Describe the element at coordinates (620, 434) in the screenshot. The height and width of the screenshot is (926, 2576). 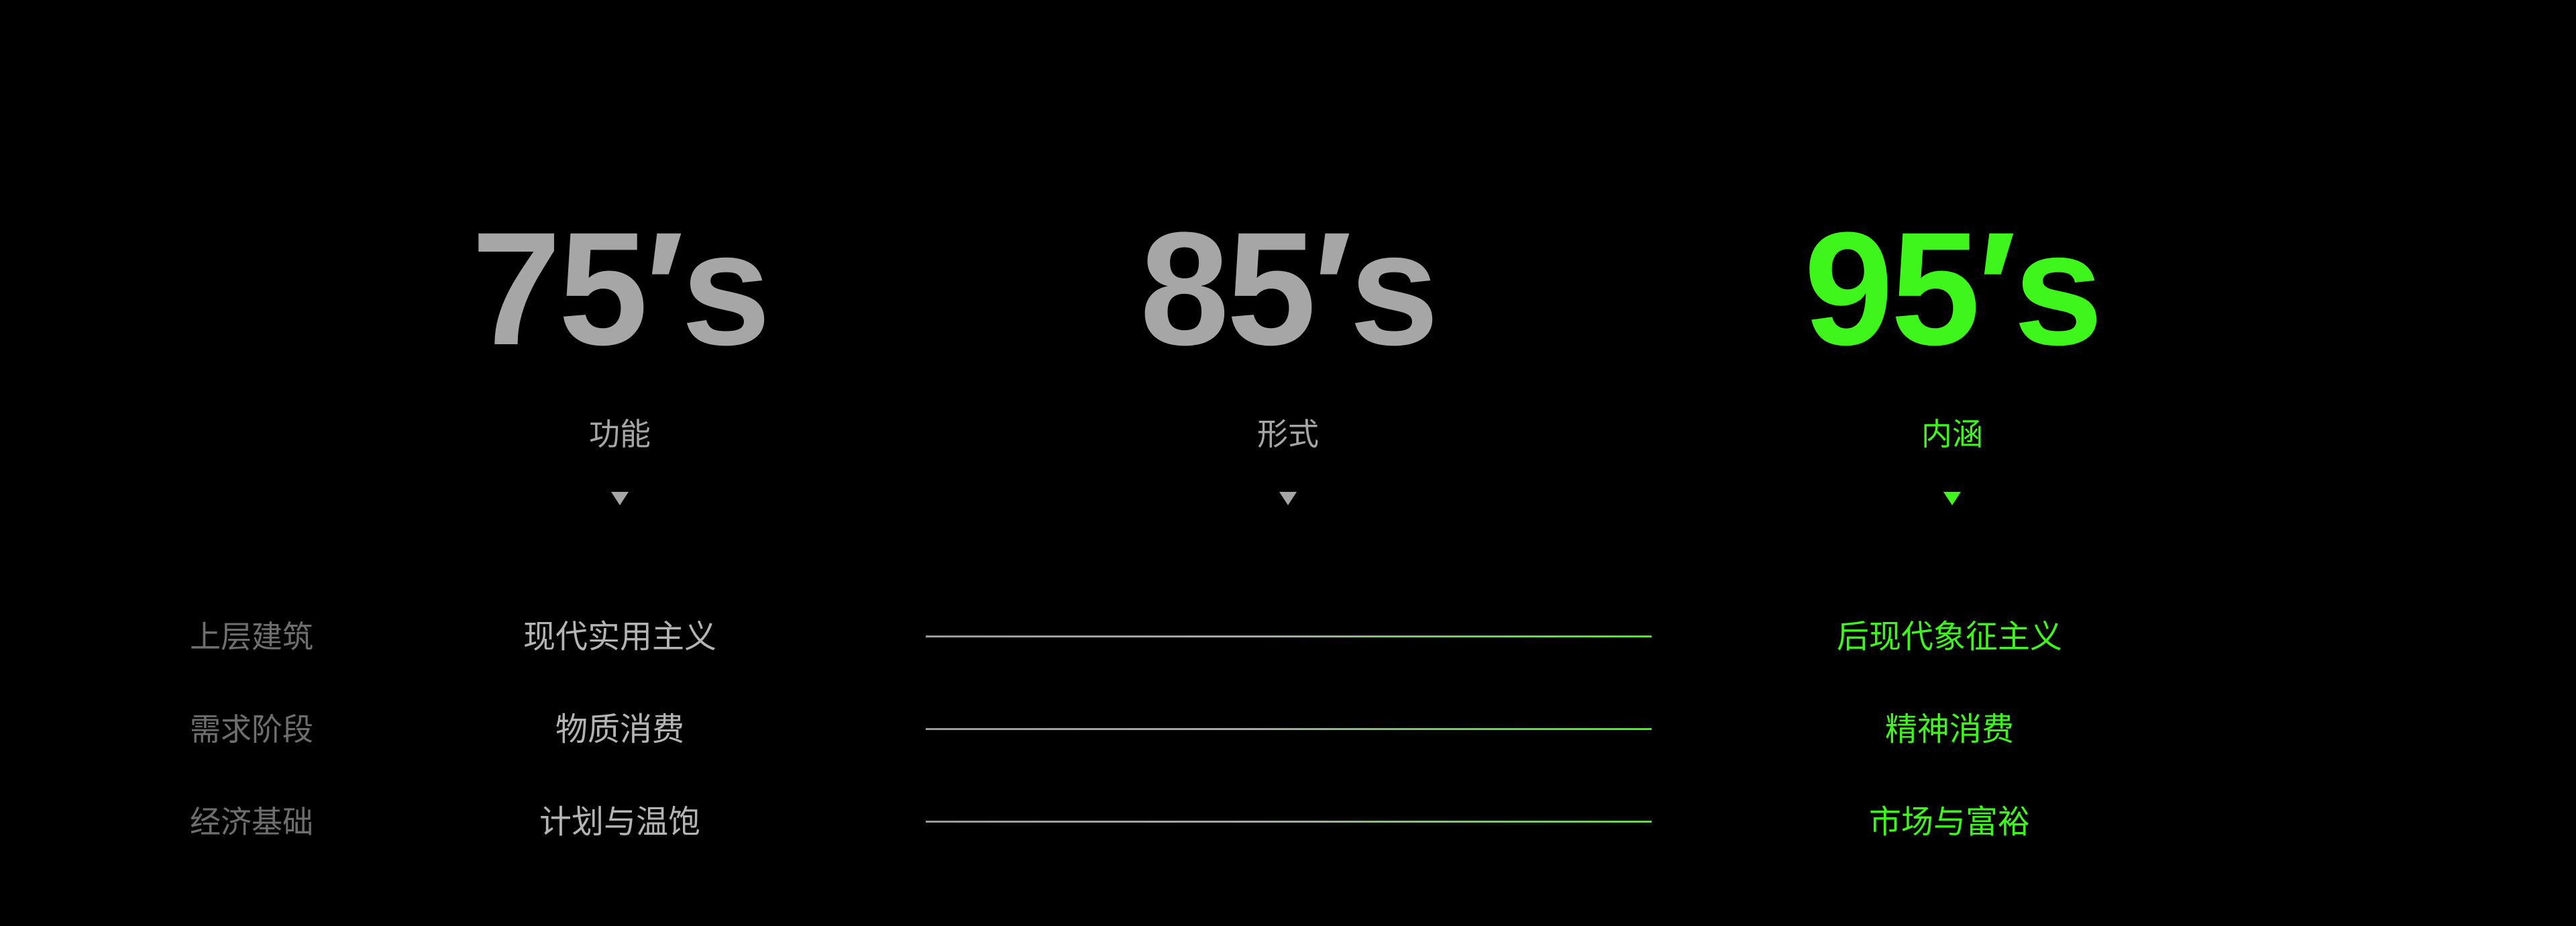
I see `aspect-label-function: 功能` at that location.